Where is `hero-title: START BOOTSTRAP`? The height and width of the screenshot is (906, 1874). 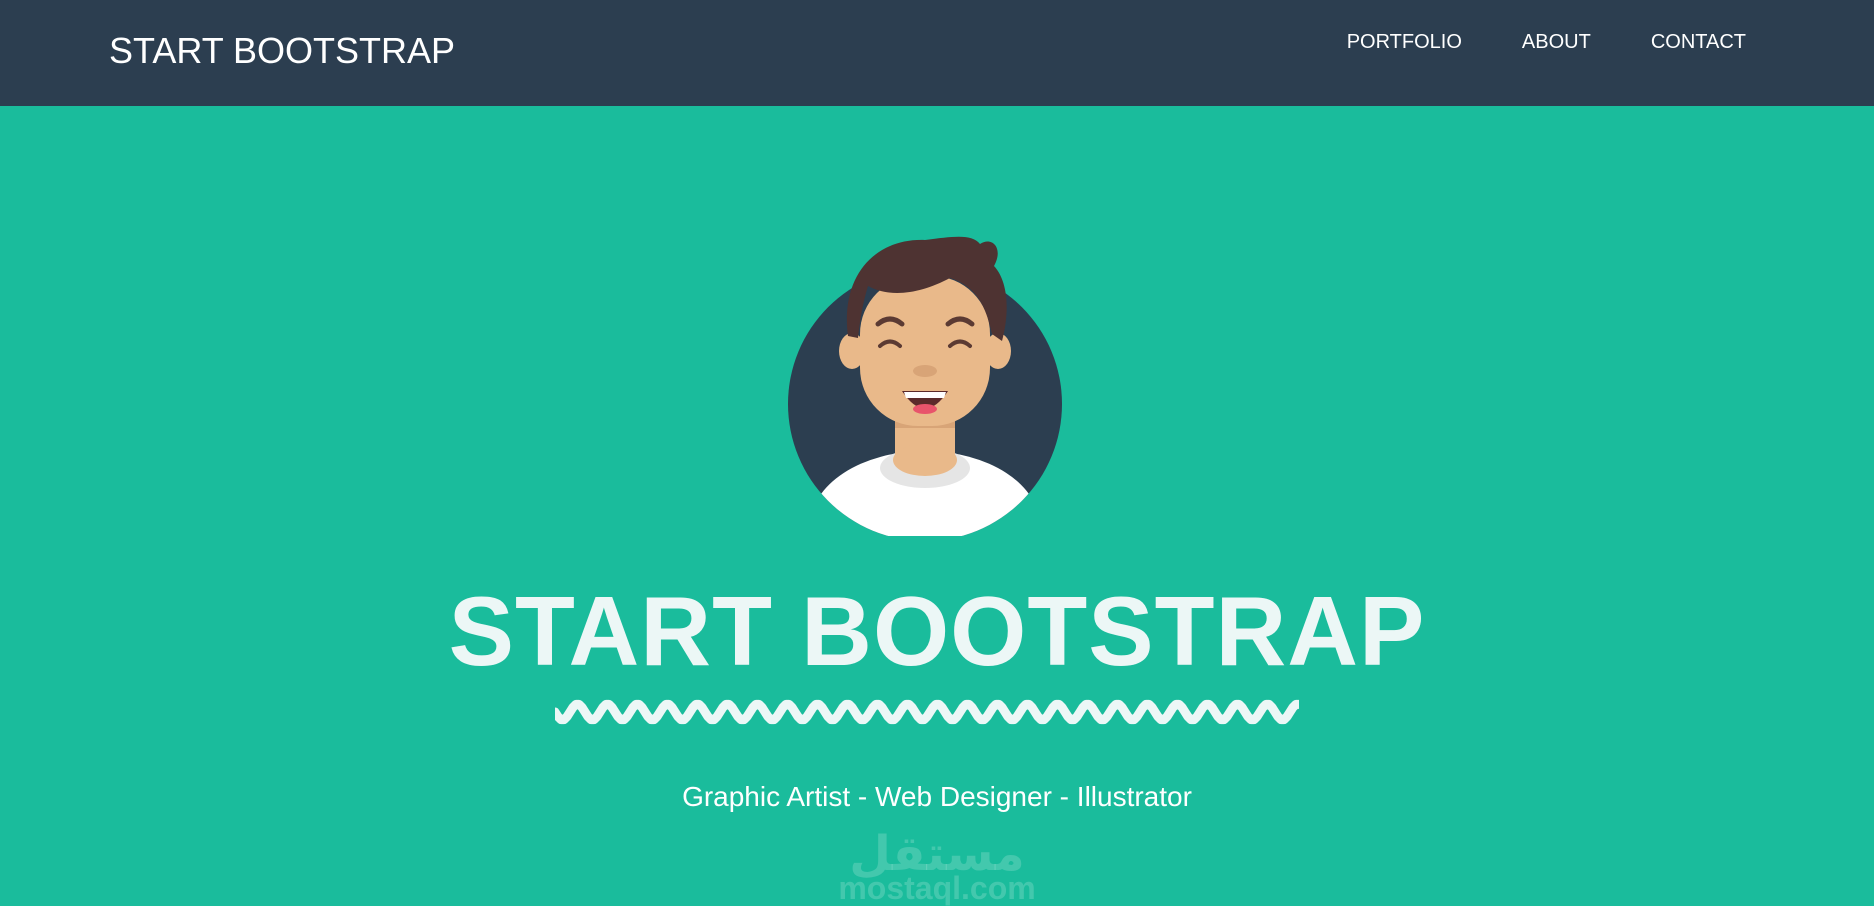 hero-title: START BOOTSTRAP is located at coordinates (937, 631).